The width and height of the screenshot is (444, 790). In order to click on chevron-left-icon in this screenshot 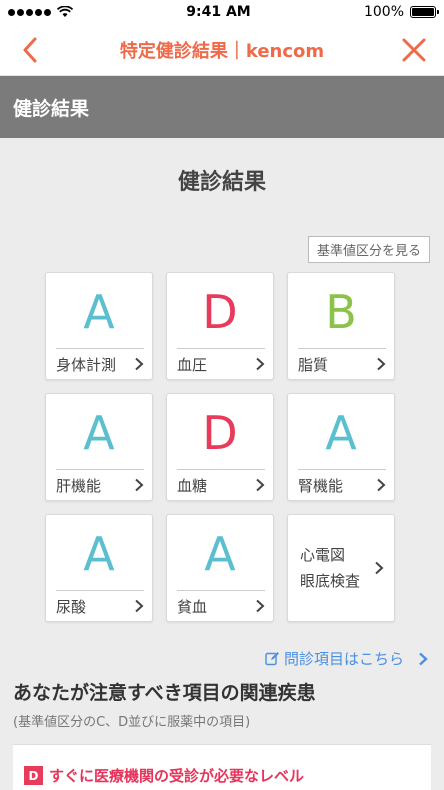, I will do `click(30, 49)`.